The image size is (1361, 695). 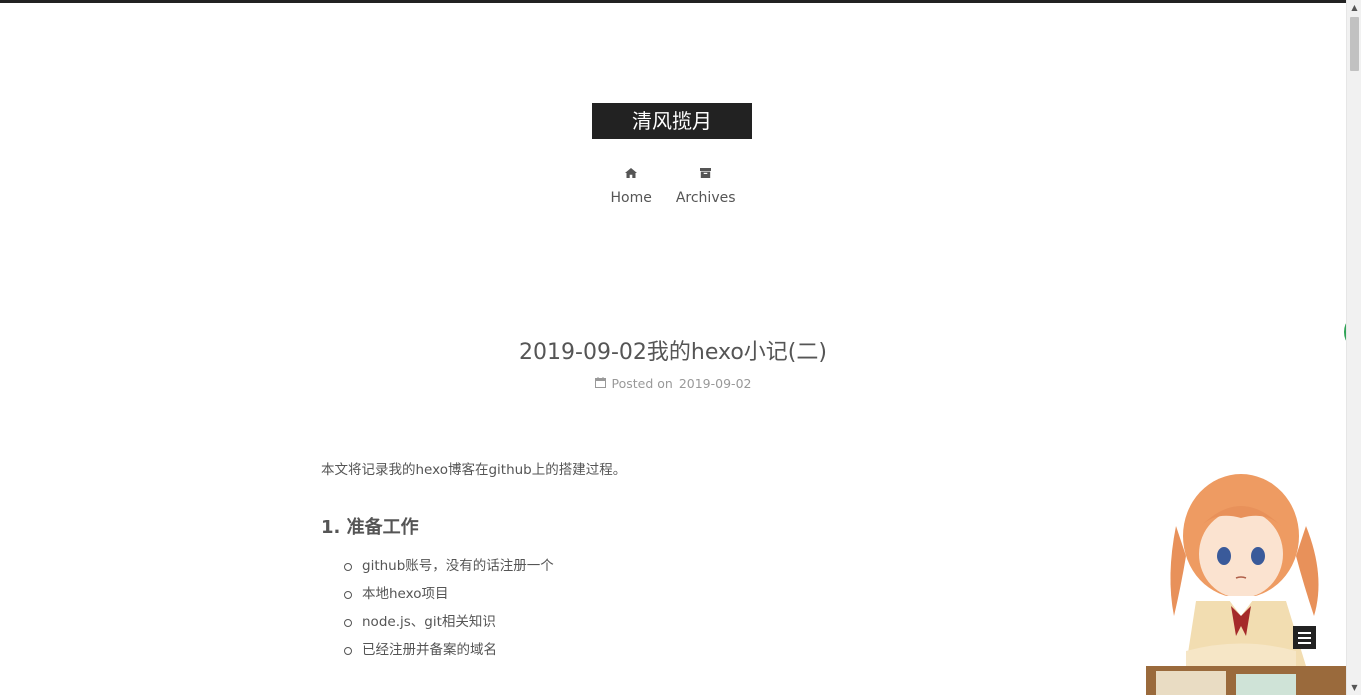 I want to click on mascot-illustration, so click(x=1246, y=580).